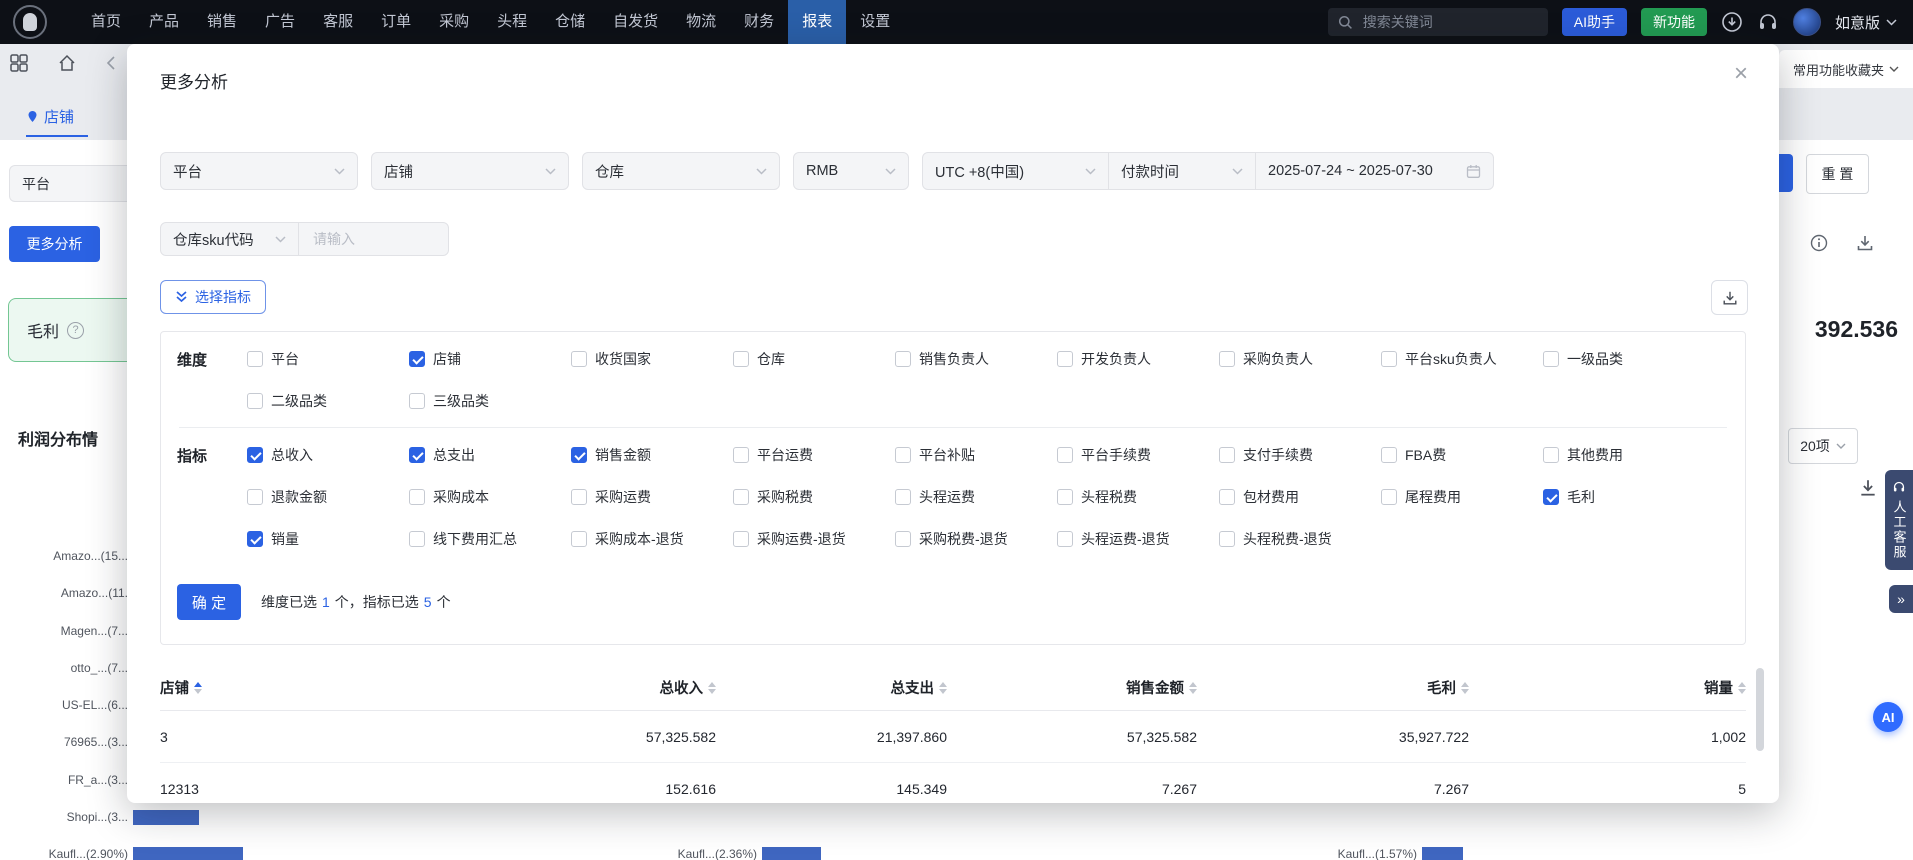  Describe the element at coordinates (1760, 709) in the screenshot. I see `table-scrollbar` at that location.